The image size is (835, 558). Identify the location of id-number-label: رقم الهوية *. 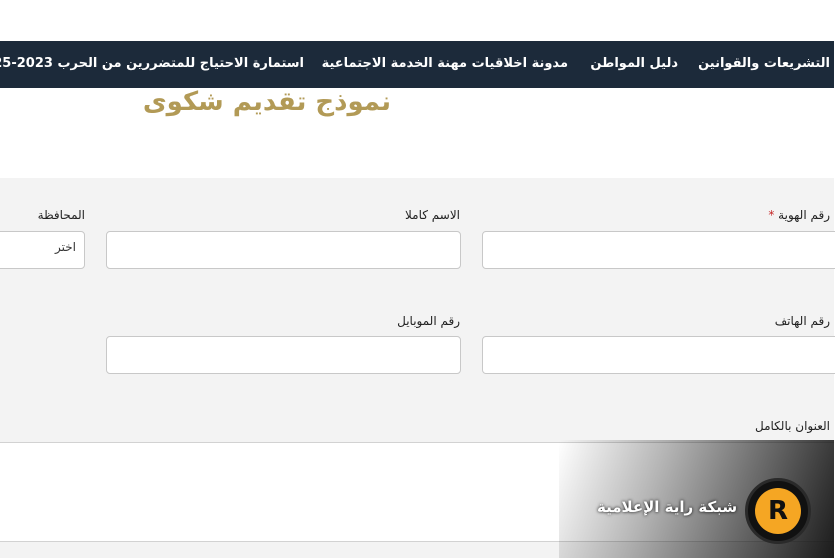
(800, 215).